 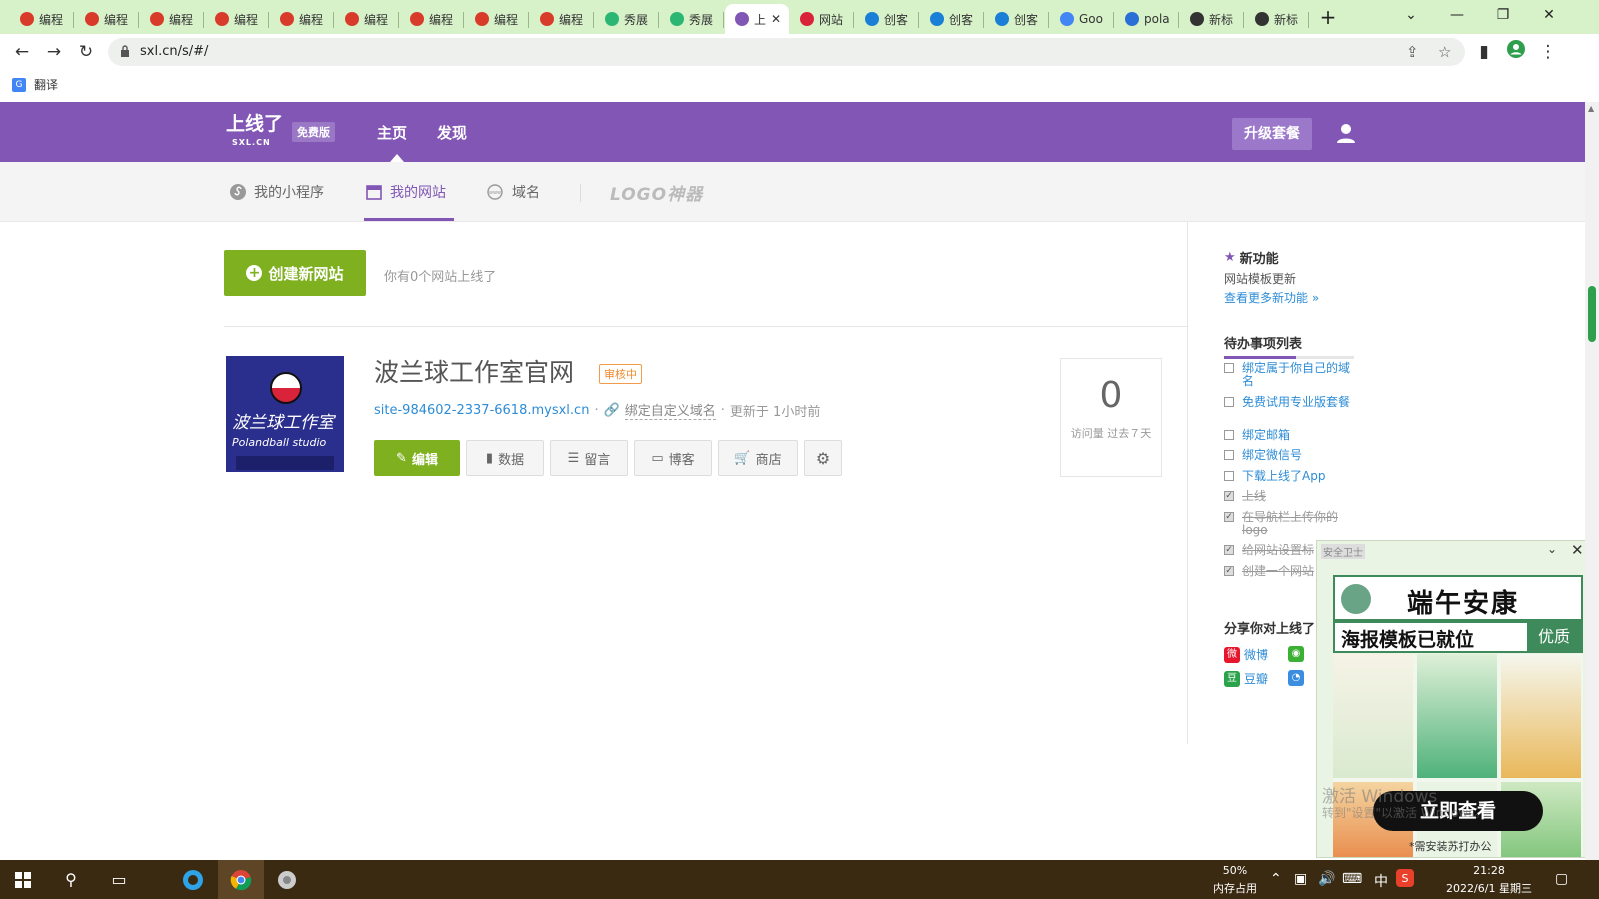 I want to click on share-qq: ◔, so click(x=1296, y=678).